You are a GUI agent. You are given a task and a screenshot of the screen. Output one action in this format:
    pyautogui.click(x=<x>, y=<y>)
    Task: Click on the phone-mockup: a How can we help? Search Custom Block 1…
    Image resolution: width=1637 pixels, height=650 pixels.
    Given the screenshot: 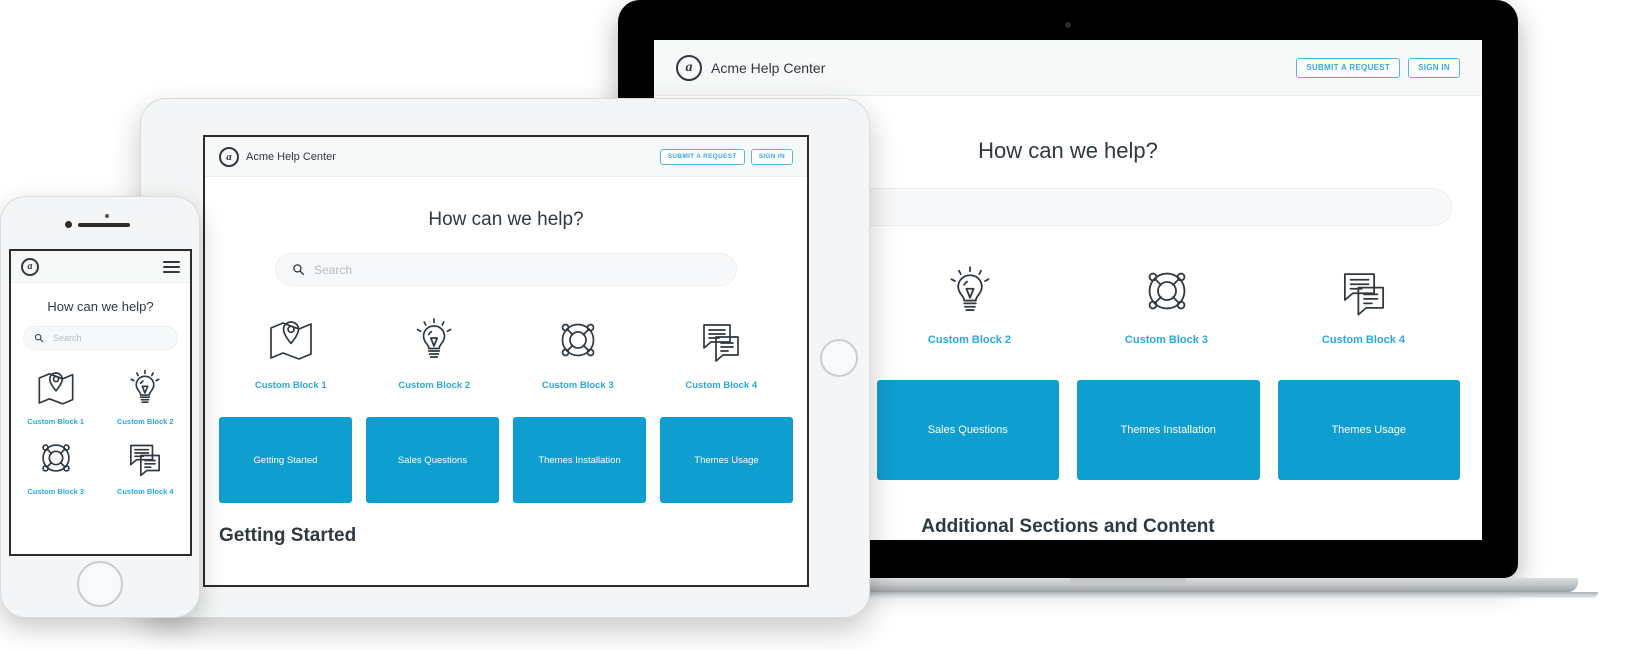 What is the action you would take?
    pyautogui.click(x=100, y=407)
    